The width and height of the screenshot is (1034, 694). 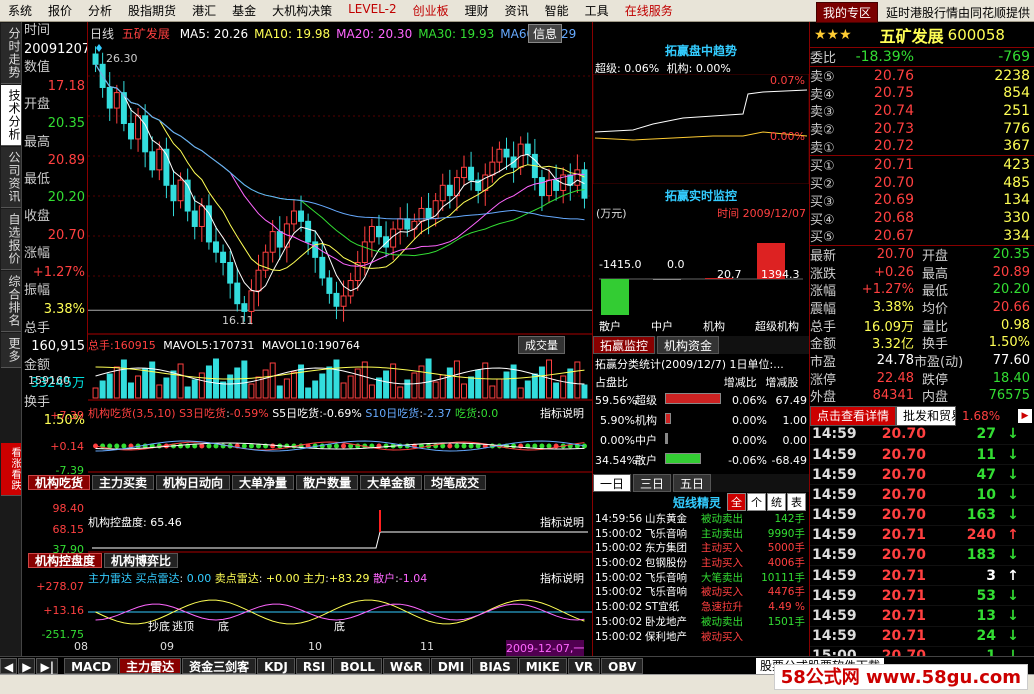 What do you see at coordinates (100, 10) in the screenshot?
I see `menu-item-2: 分析` at bounding box center [100, 10].